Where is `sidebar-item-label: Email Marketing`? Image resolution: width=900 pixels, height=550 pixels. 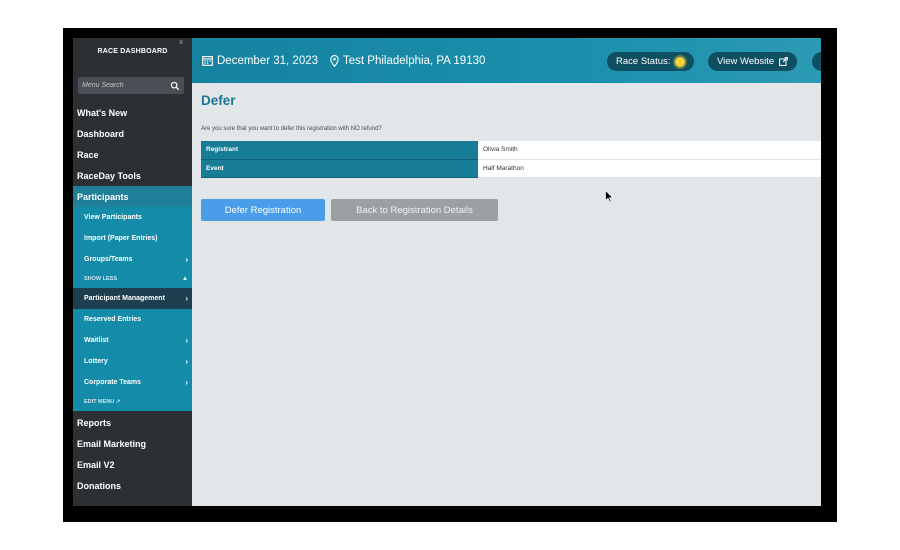 sidebar-item-label: Email Marketing is located at coordinates (112, 443).